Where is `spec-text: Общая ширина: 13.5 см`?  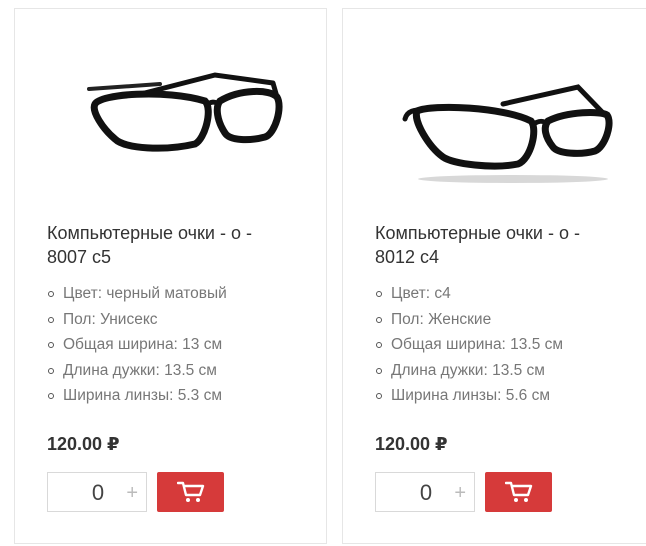 spec-text: Общая ширина: 13.5 см is located at coordinates (477, 344).